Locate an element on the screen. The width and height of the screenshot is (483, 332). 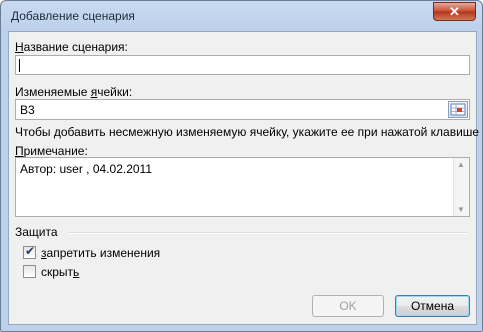
close-icon: ✕ is located at coordinates (454, 11).